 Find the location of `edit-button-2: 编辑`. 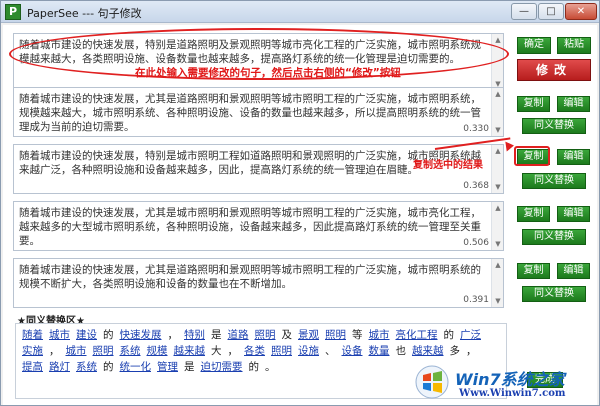

edit-button-2: 编辑 is located at coordinates (573, 157).